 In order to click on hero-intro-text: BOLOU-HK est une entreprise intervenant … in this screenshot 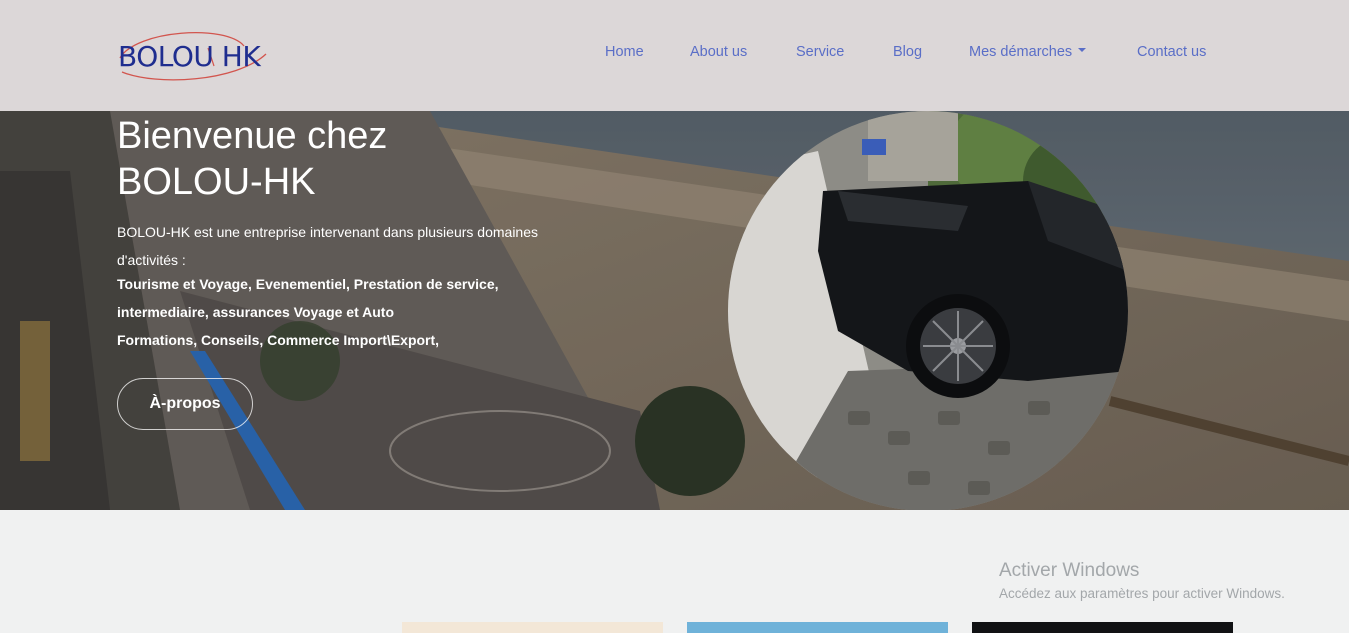, I will do `click(327, 246)`.